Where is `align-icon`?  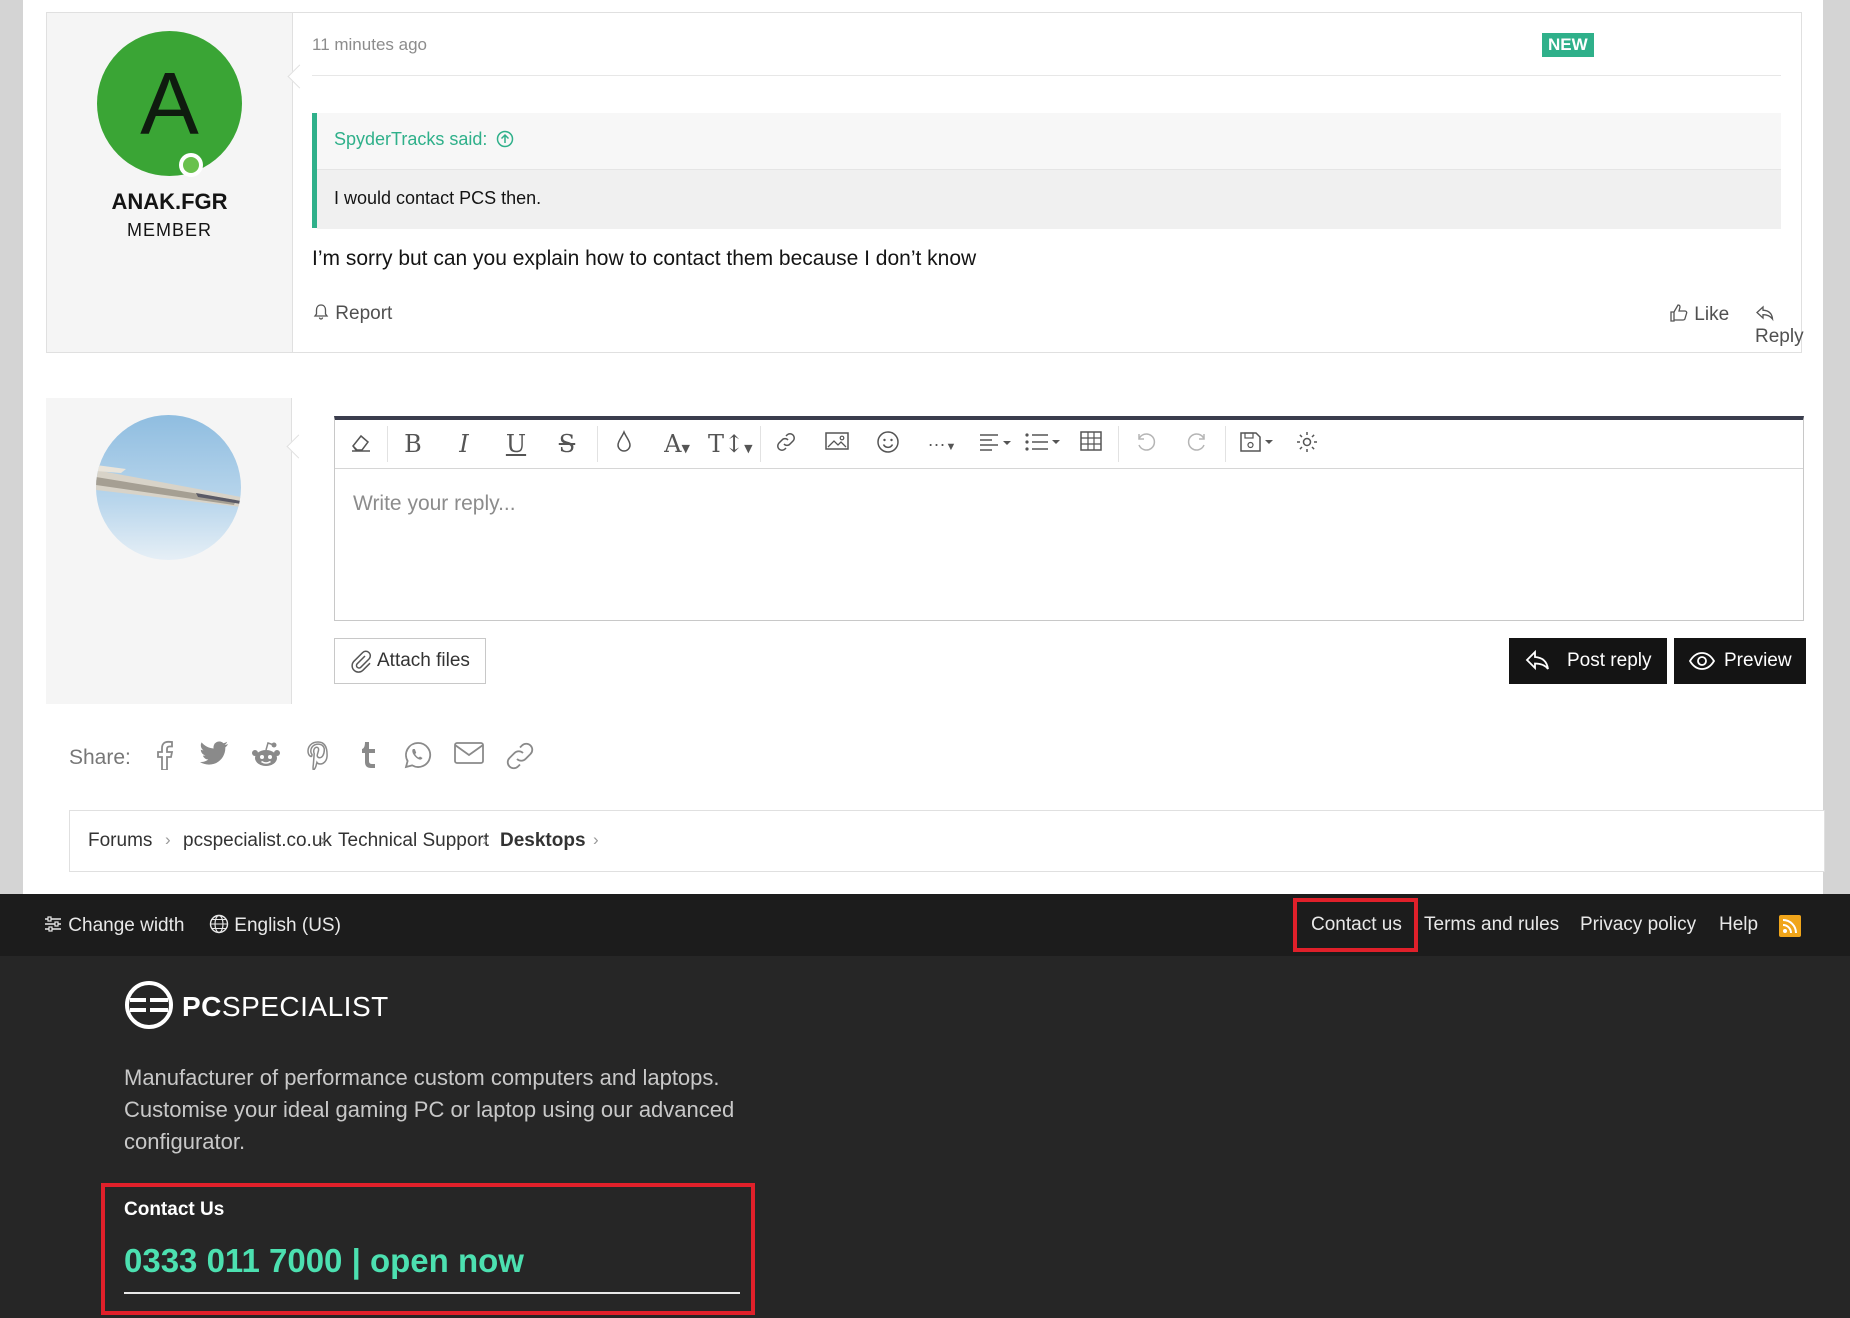 align-icon is located at coordinates (995, 444).